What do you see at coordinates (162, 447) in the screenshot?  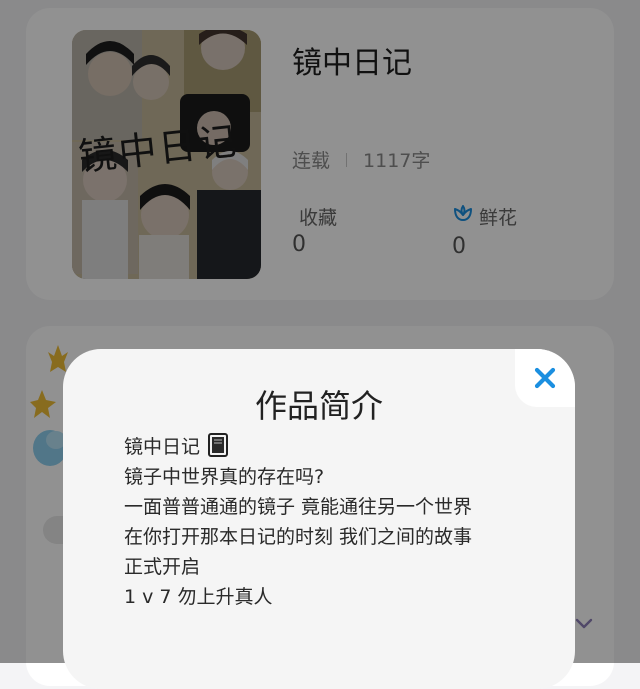 I see `intro-line-text: 镜中日记` at bounding box center [162, 447].